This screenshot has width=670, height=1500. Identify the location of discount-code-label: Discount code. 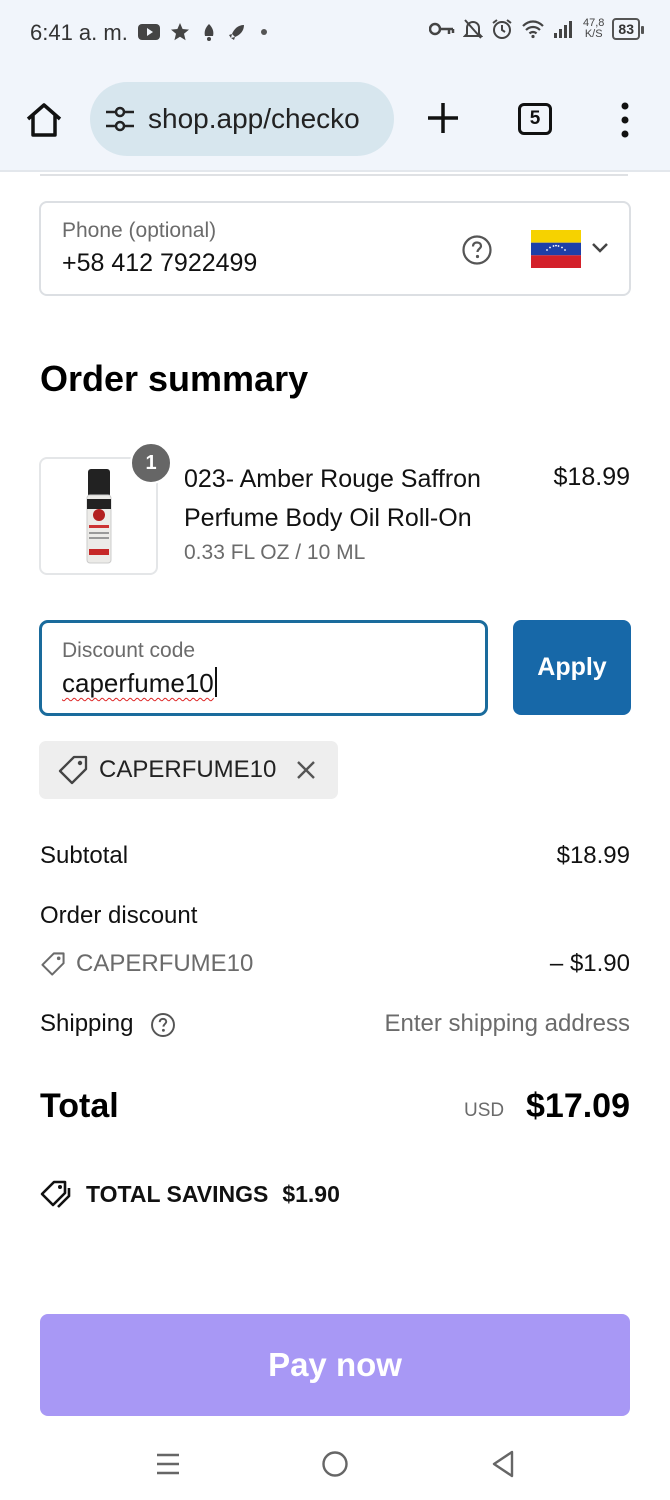
(129, 650).